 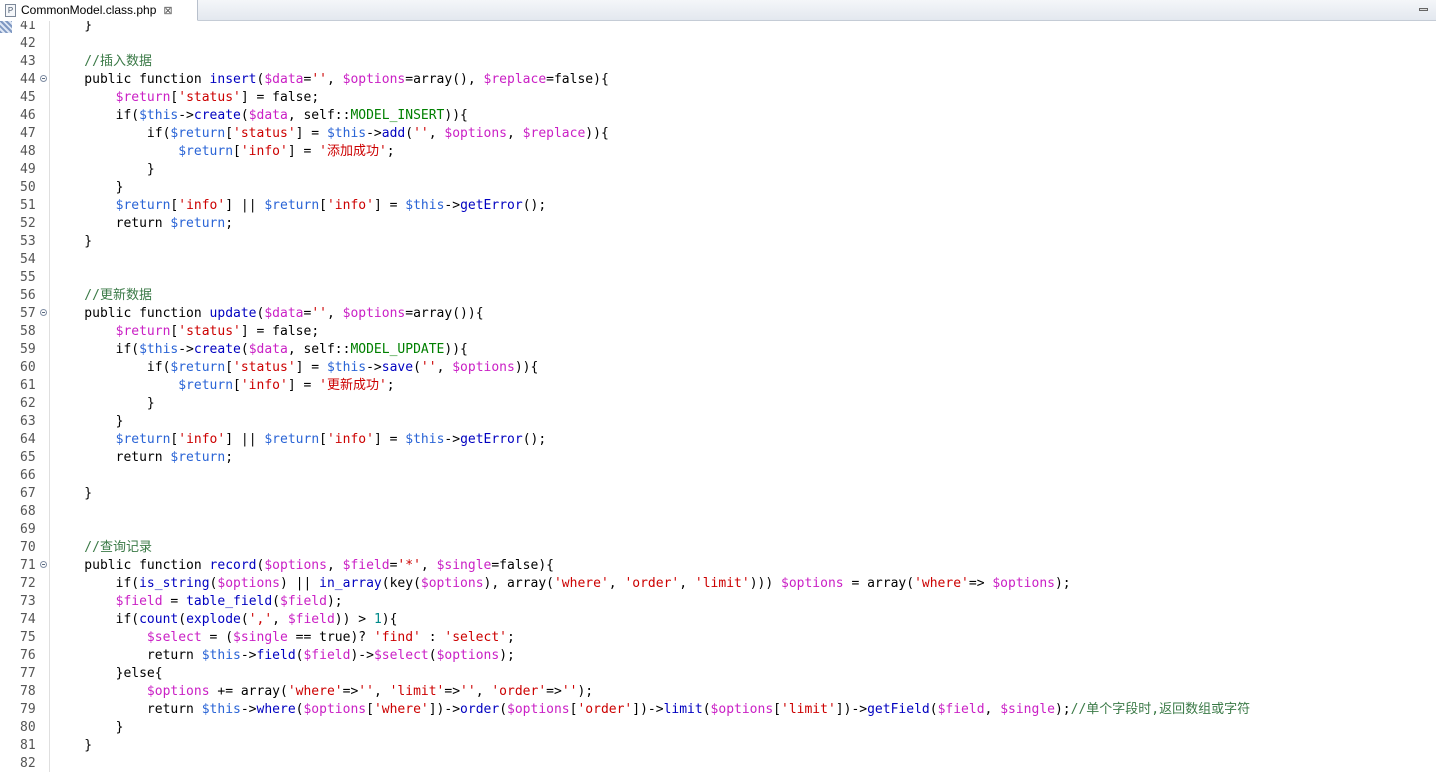 What do you see at coordinates (362, 655) in the screenshot?
I see `code-token: )->` at bounding box center [362, 655].